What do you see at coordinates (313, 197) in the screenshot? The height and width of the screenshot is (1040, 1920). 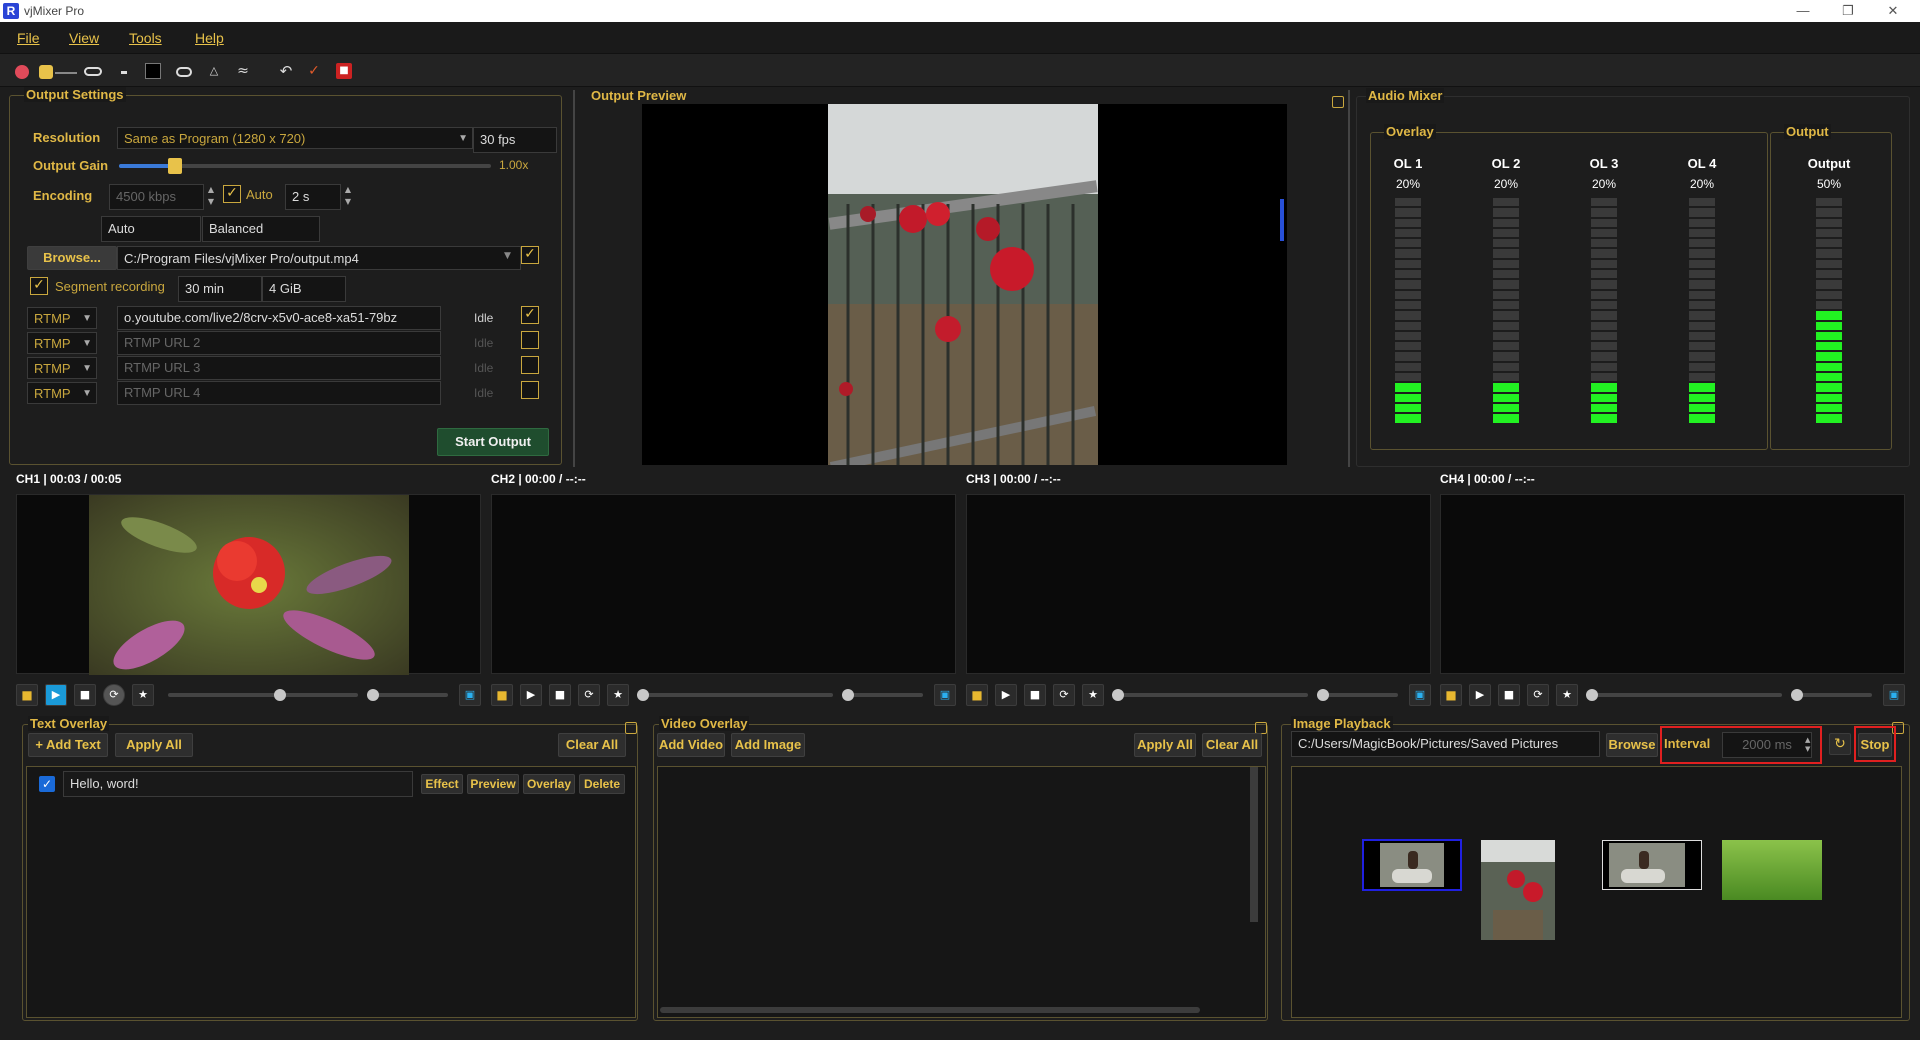 I see `keyframe-input: 2 s` at bounding box center [313, 197].